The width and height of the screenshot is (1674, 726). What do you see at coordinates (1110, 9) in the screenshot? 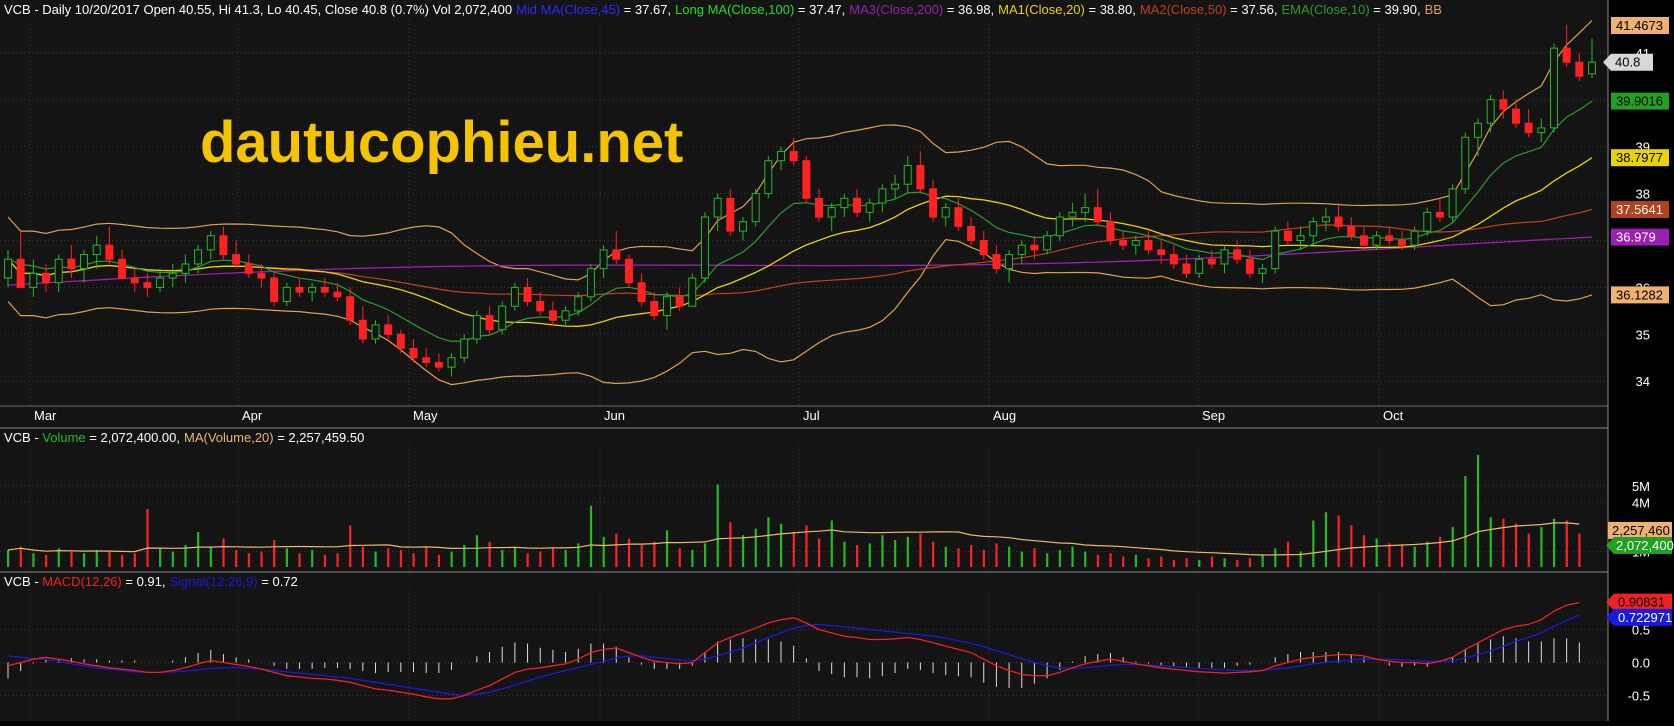
I see `header-ma1-value: = 38.80,` at bounding box center [1110, 9].